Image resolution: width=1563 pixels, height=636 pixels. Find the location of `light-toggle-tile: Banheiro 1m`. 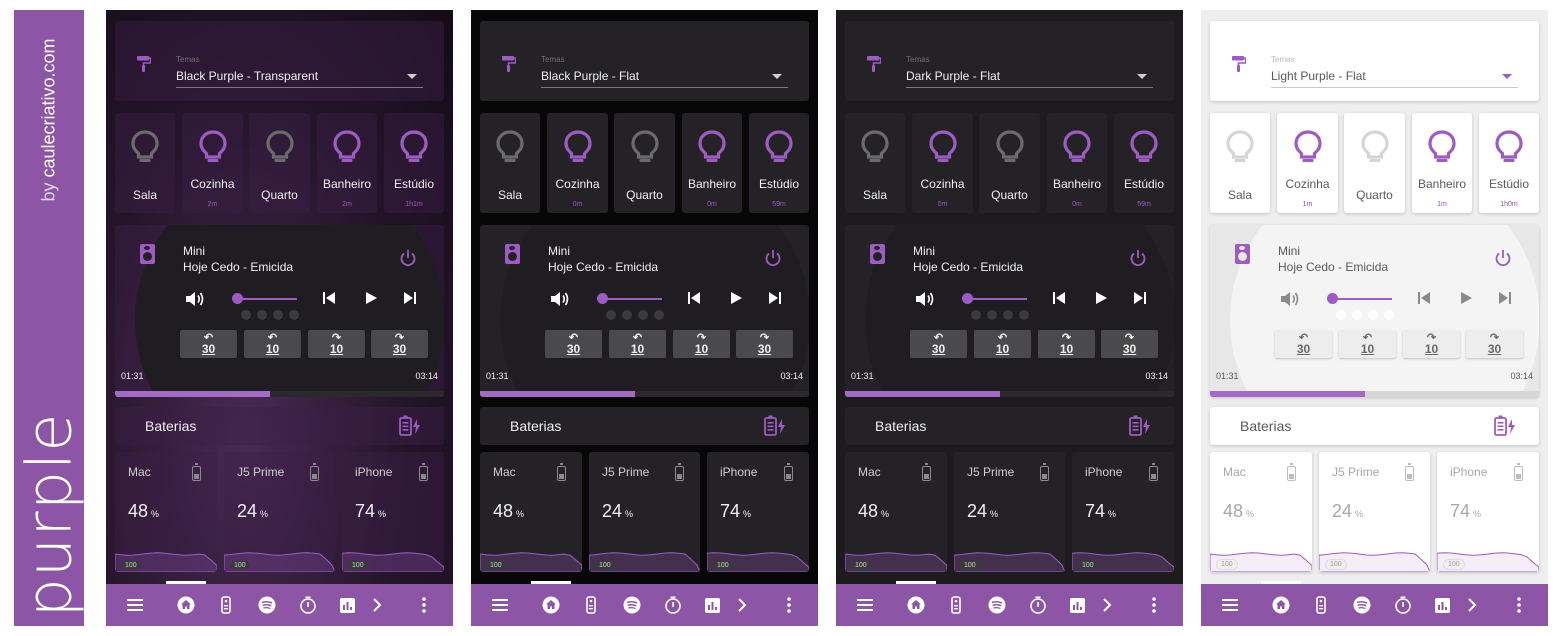

light-toggle-tile: Banheiro 1m is located at coordinates (1442, 163).